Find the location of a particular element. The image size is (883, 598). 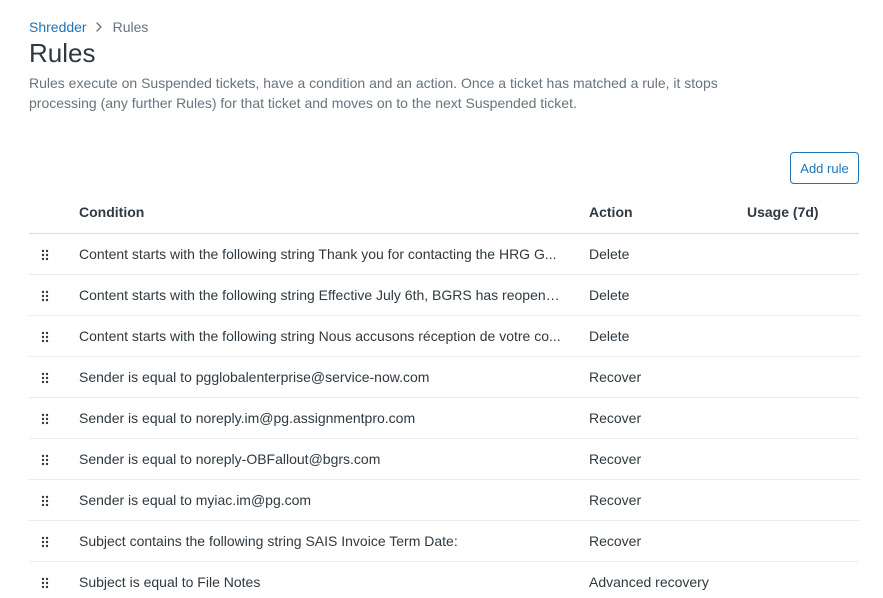

action-column-header: Action is located at coordinates (668, 213).